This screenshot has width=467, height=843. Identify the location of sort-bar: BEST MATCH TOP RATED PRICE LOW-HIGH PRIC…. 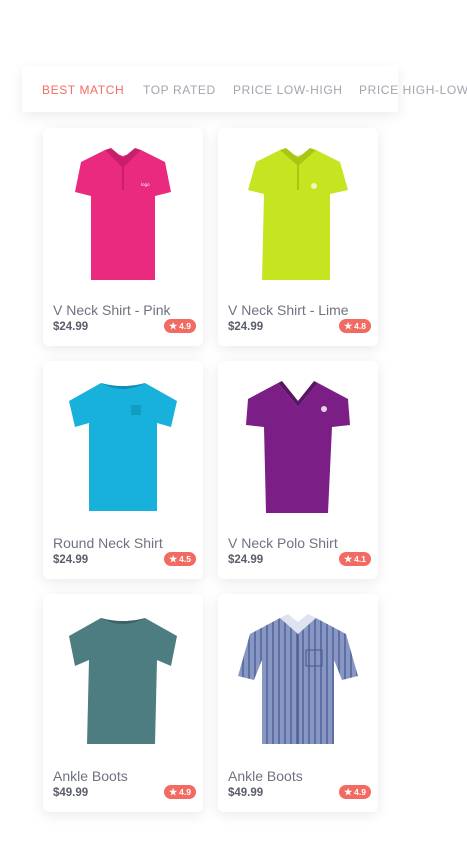
(244, 89).